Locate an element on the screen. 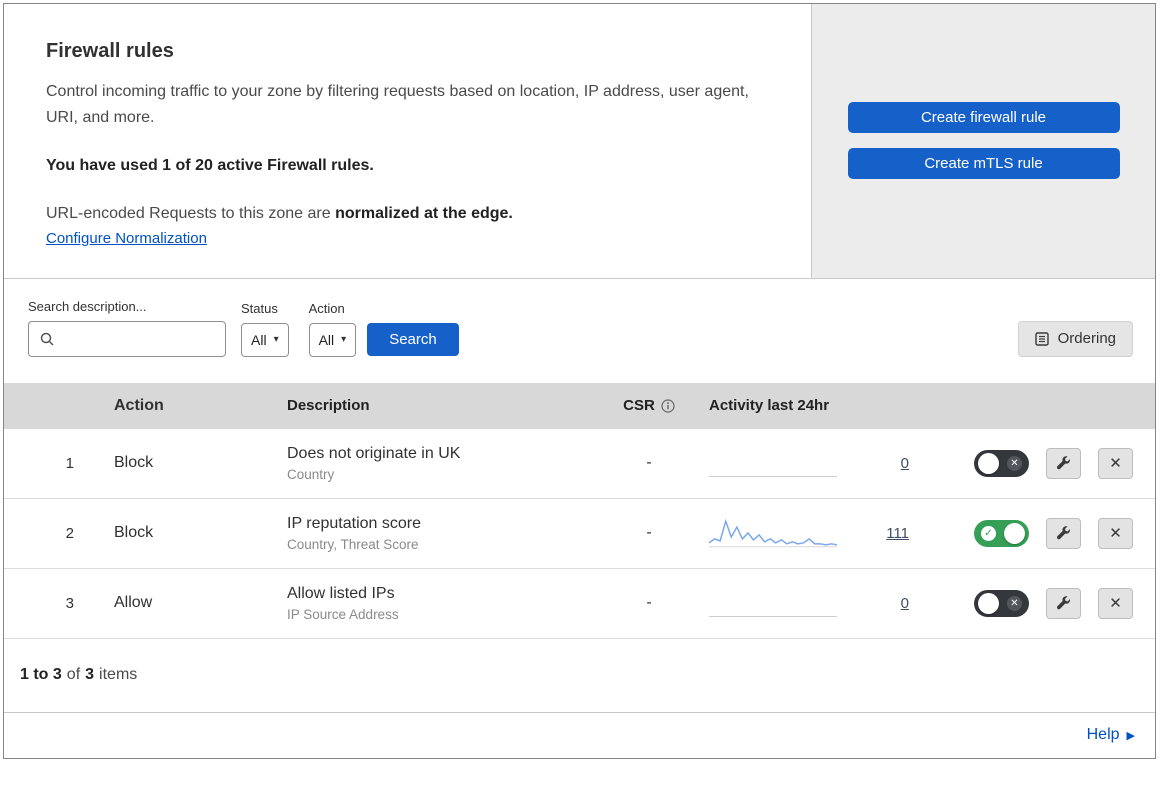 This screenshot has width=1161, height=791. normalization-note-bold: normalized at the edge. is located at coordinates (424, 213).